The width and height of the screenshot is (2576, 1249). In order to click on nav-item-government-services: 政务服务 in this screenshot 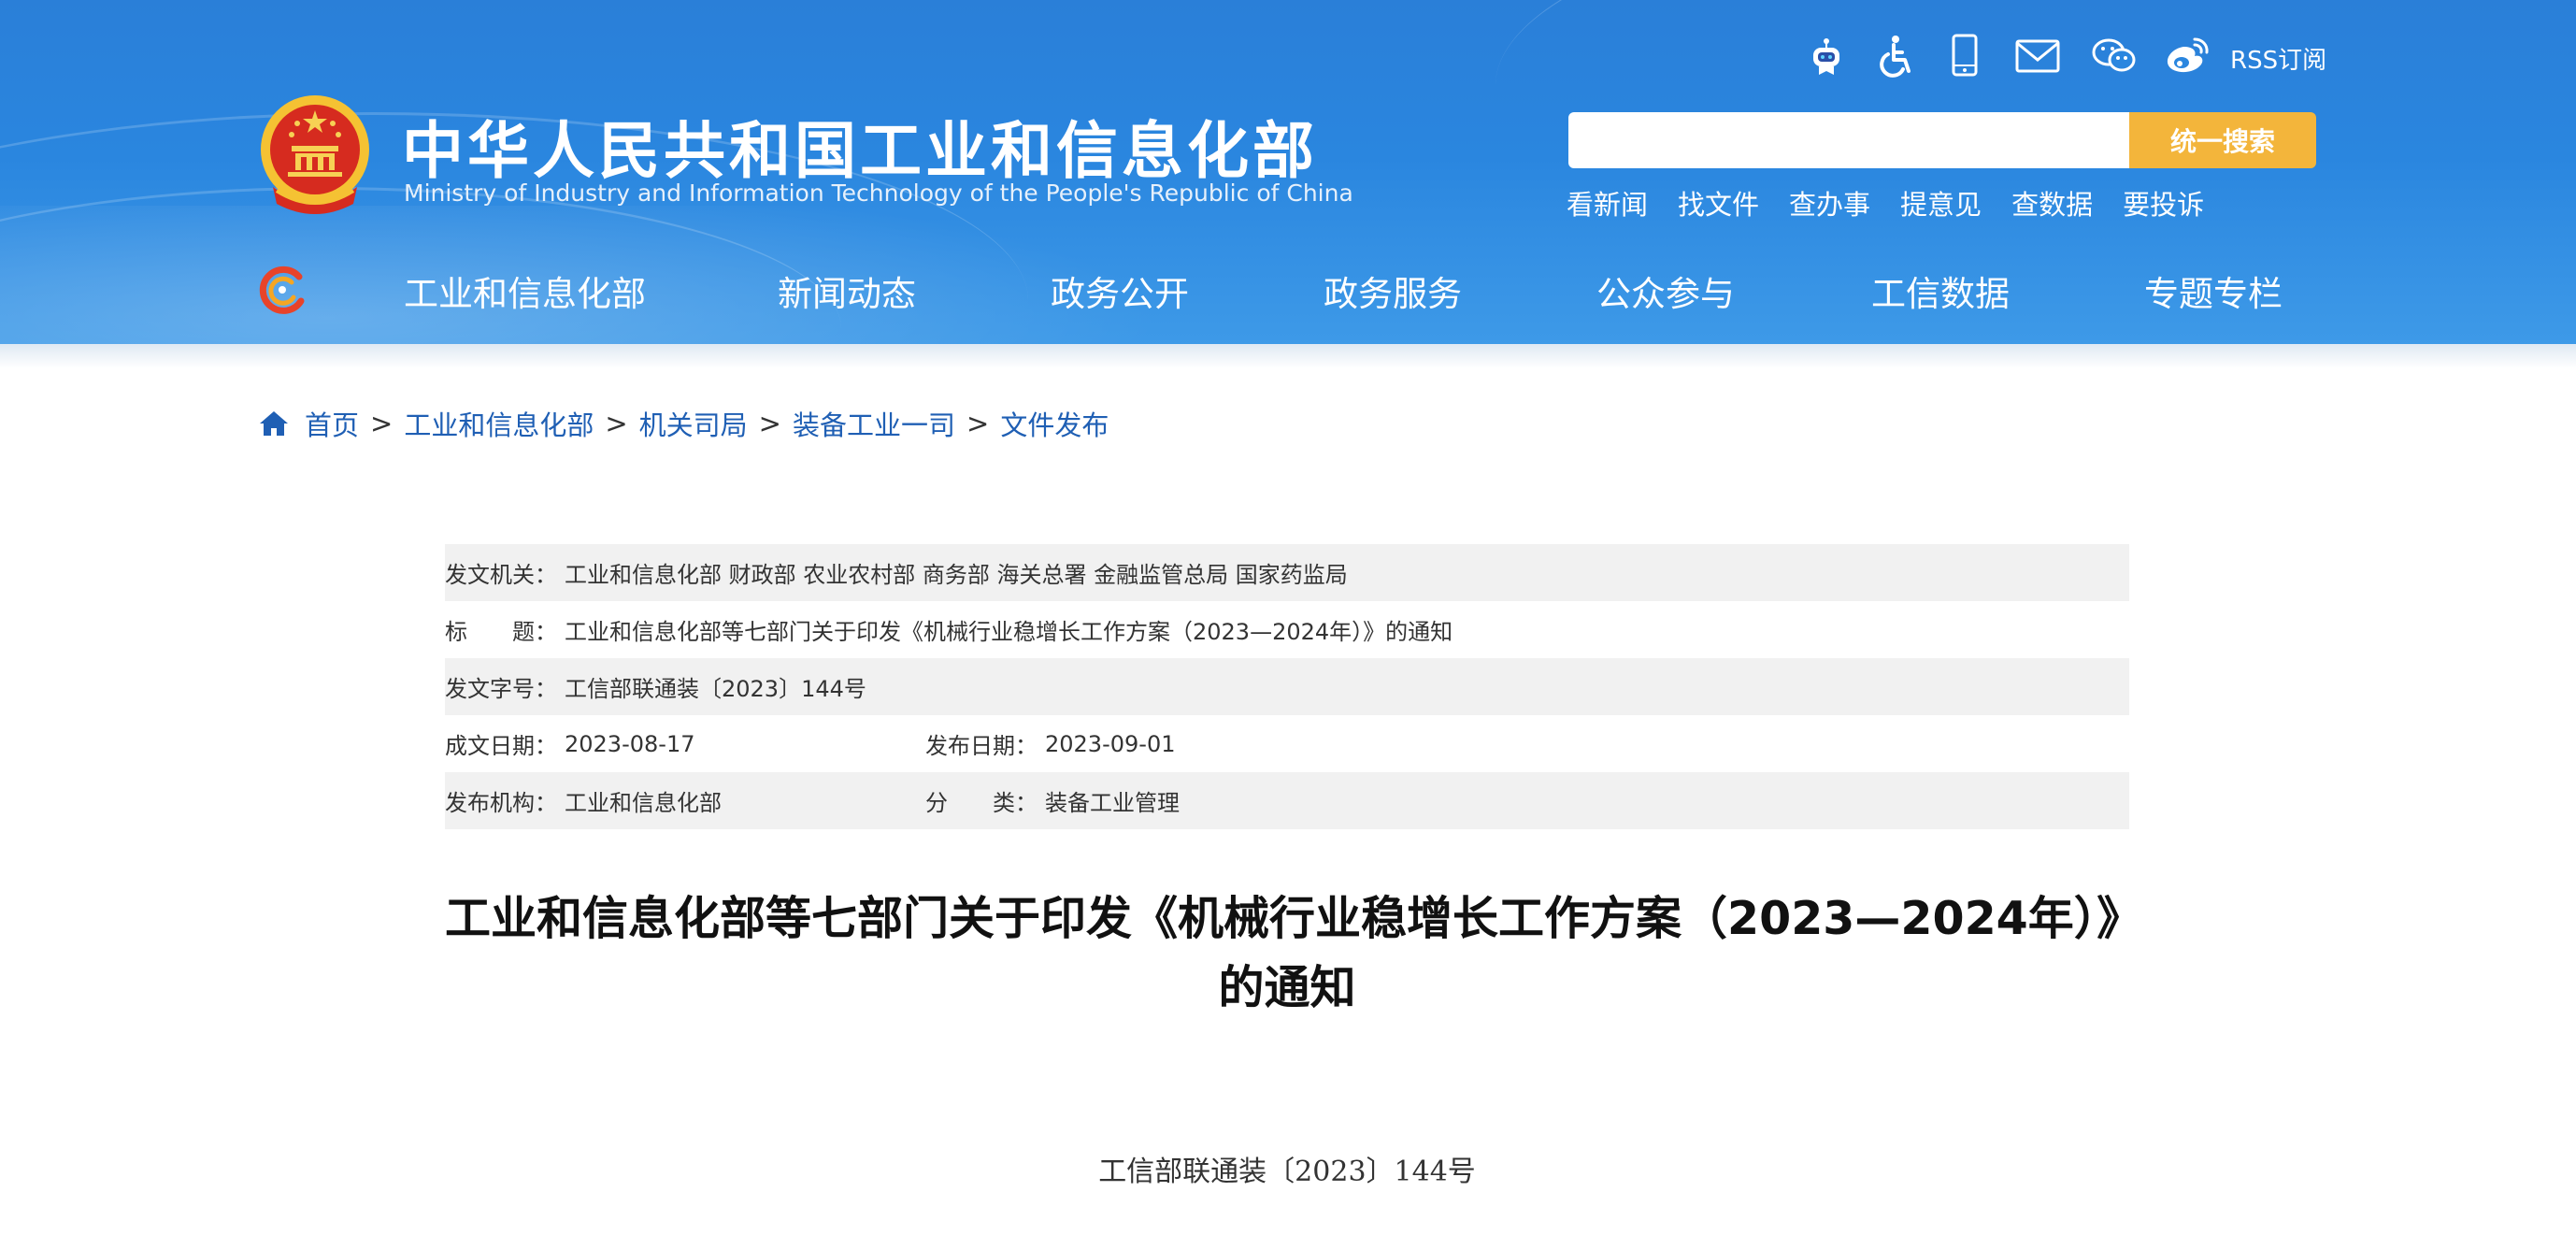, I will do `click(1393, 291)`.